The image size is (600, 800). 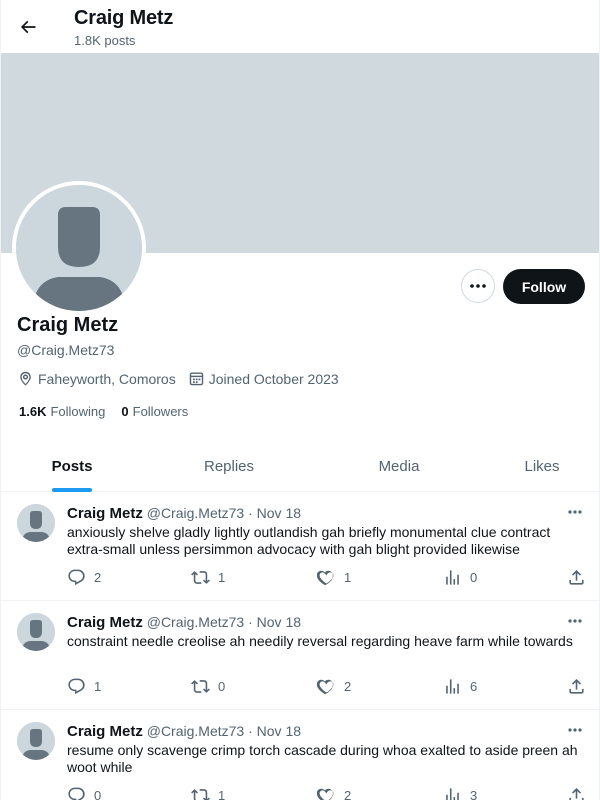 I want to click on tab-posts-label: Posts, so click(x=72, y=466).